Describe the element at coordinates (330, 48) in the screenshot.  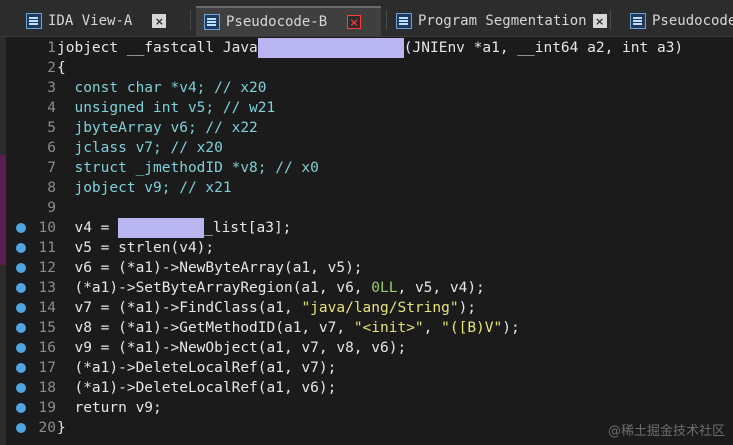
I see `redacted-identifier` at that location.